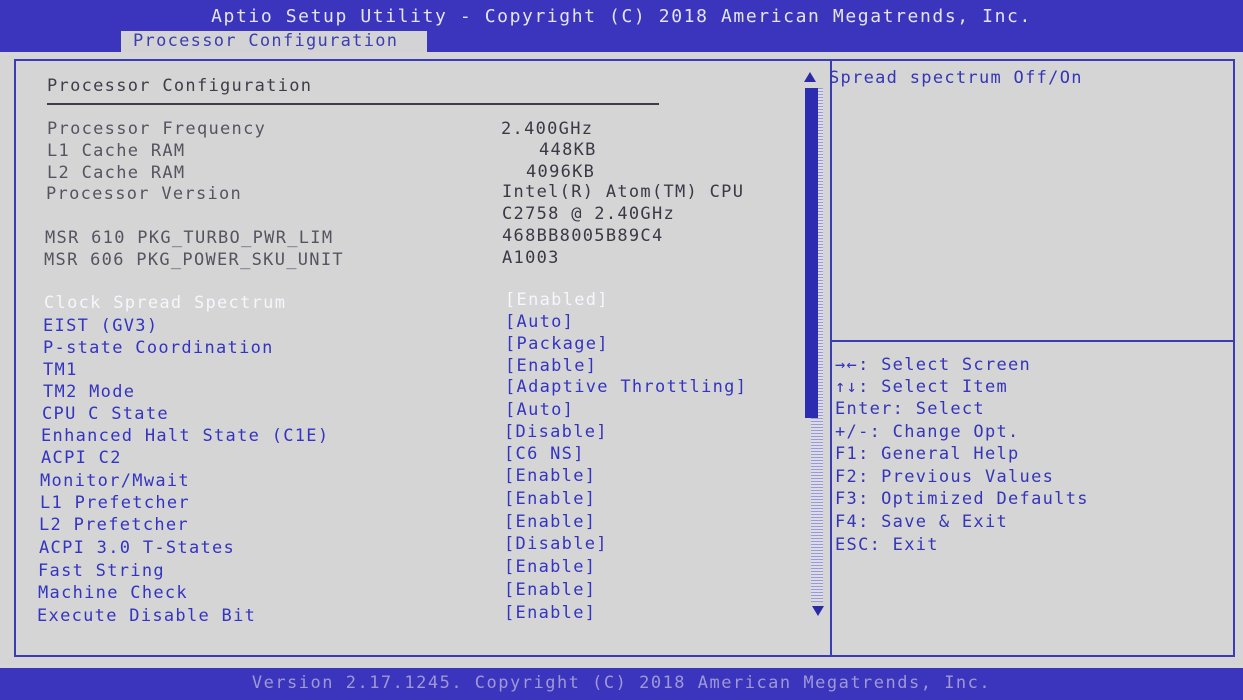  I want to click on setting-enhanced-halt-state: Enhanced Halt State (C1E), so click(185, 436).